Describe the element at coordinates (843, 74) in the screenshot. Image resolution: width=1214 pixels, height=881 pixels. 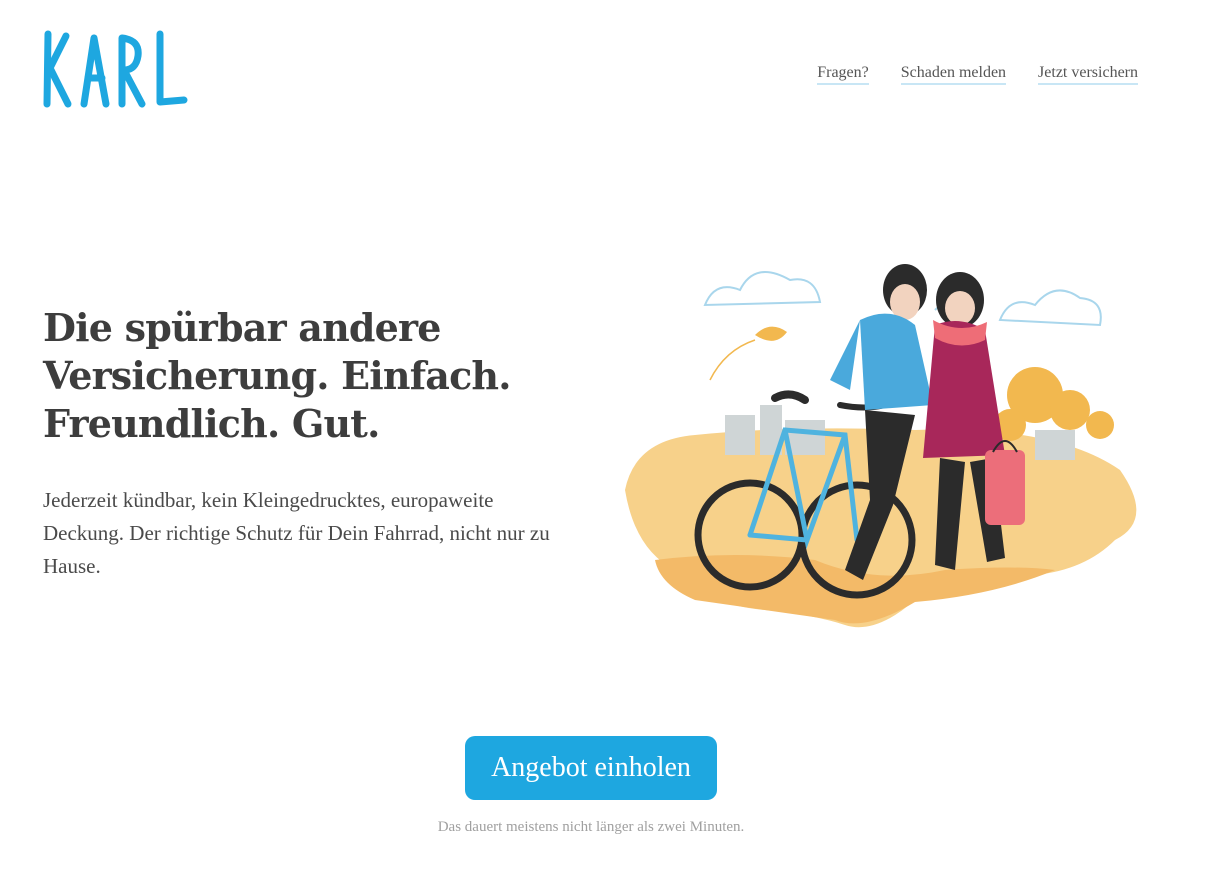
I see `nav-link-fragen: Fragen?` at that location.